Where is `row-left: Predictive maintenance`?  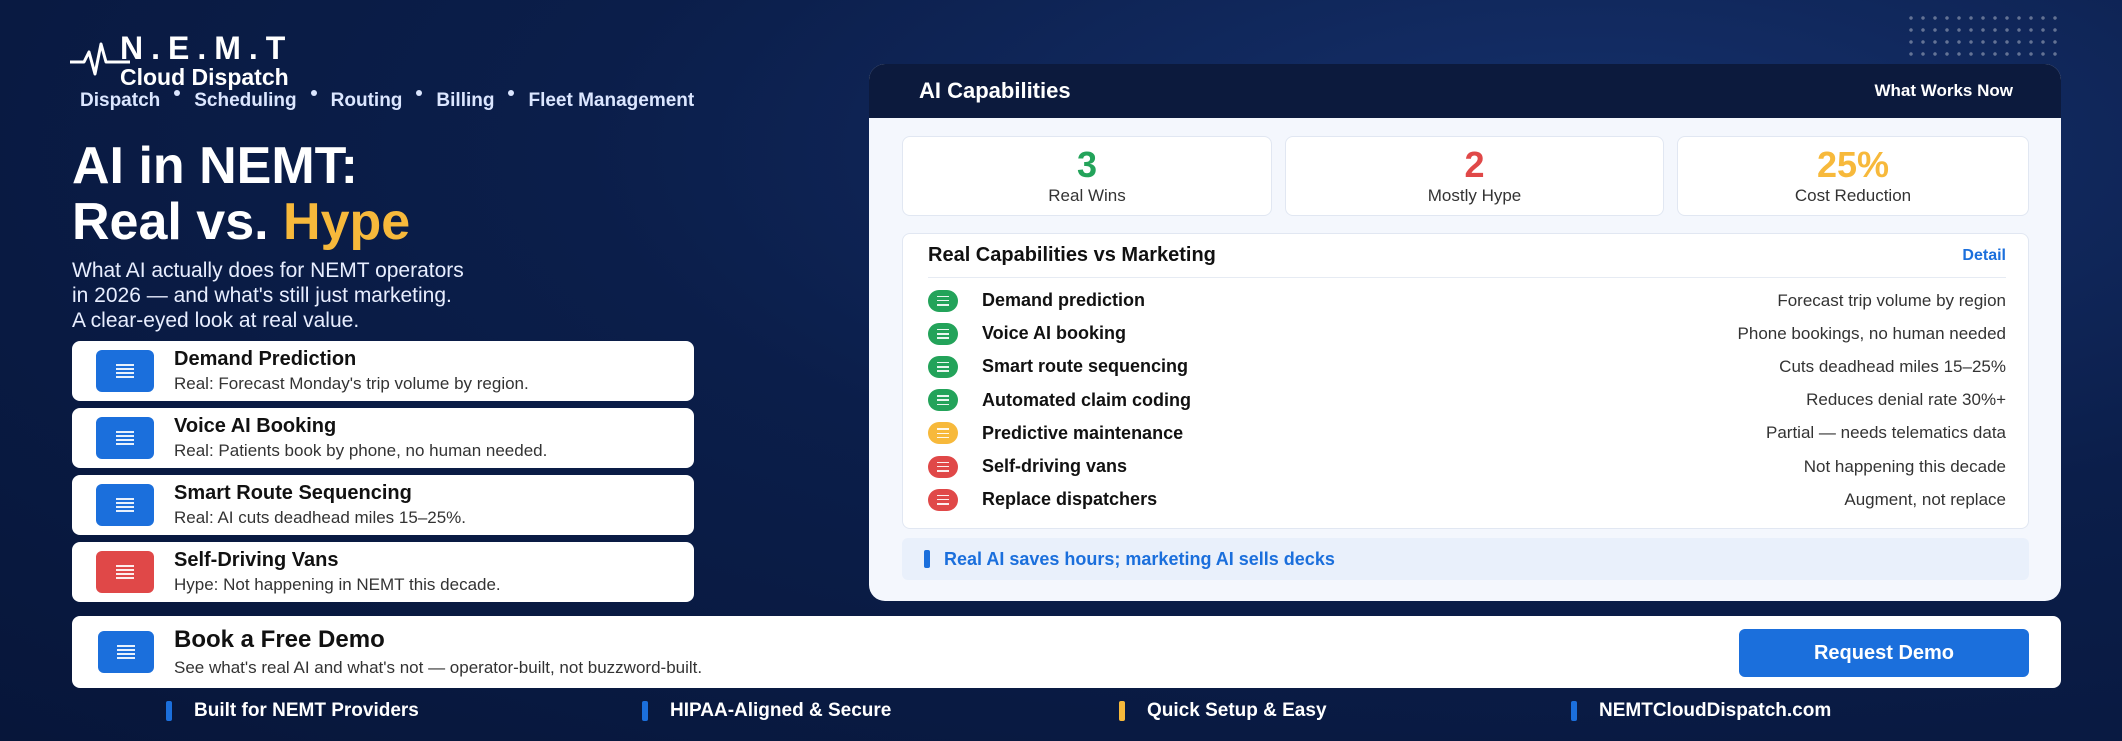
row-left: Predictive maintenance is located at coordinates (1056, 433).